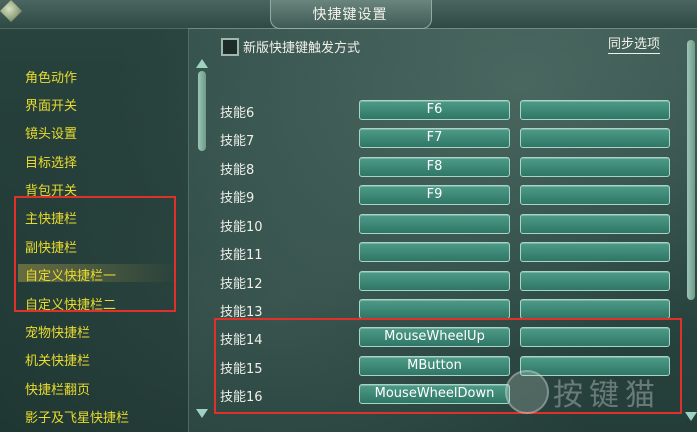  Describe the element at coordinates (237, 113) in the screenshot. I see `skill-label: 技能6` at that location.